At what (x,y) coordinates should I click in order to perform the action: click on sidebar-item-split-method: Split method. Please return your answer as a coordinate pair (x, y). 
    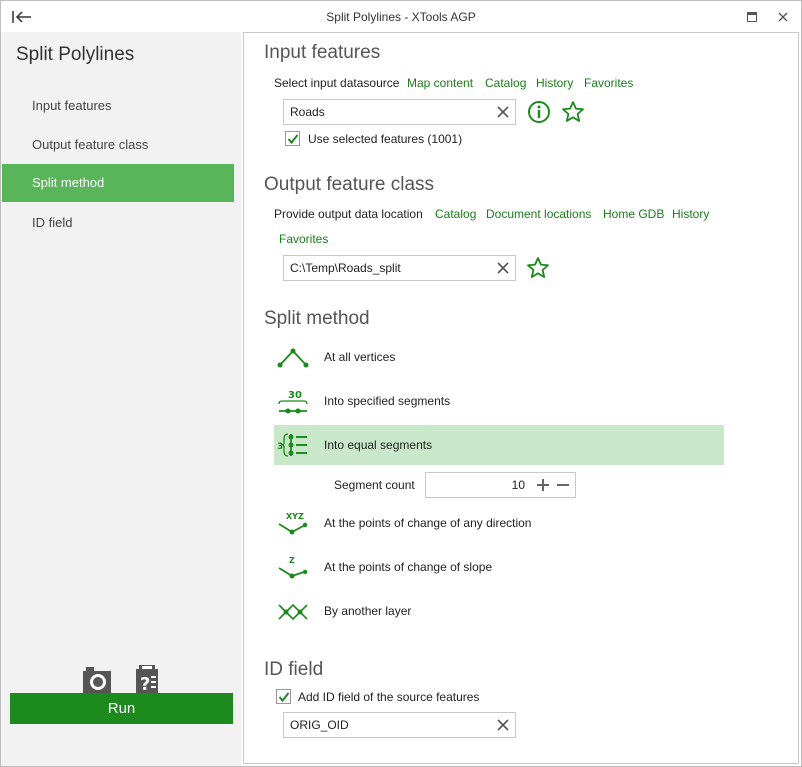
    Looking at the image, I should click on (118, 183).